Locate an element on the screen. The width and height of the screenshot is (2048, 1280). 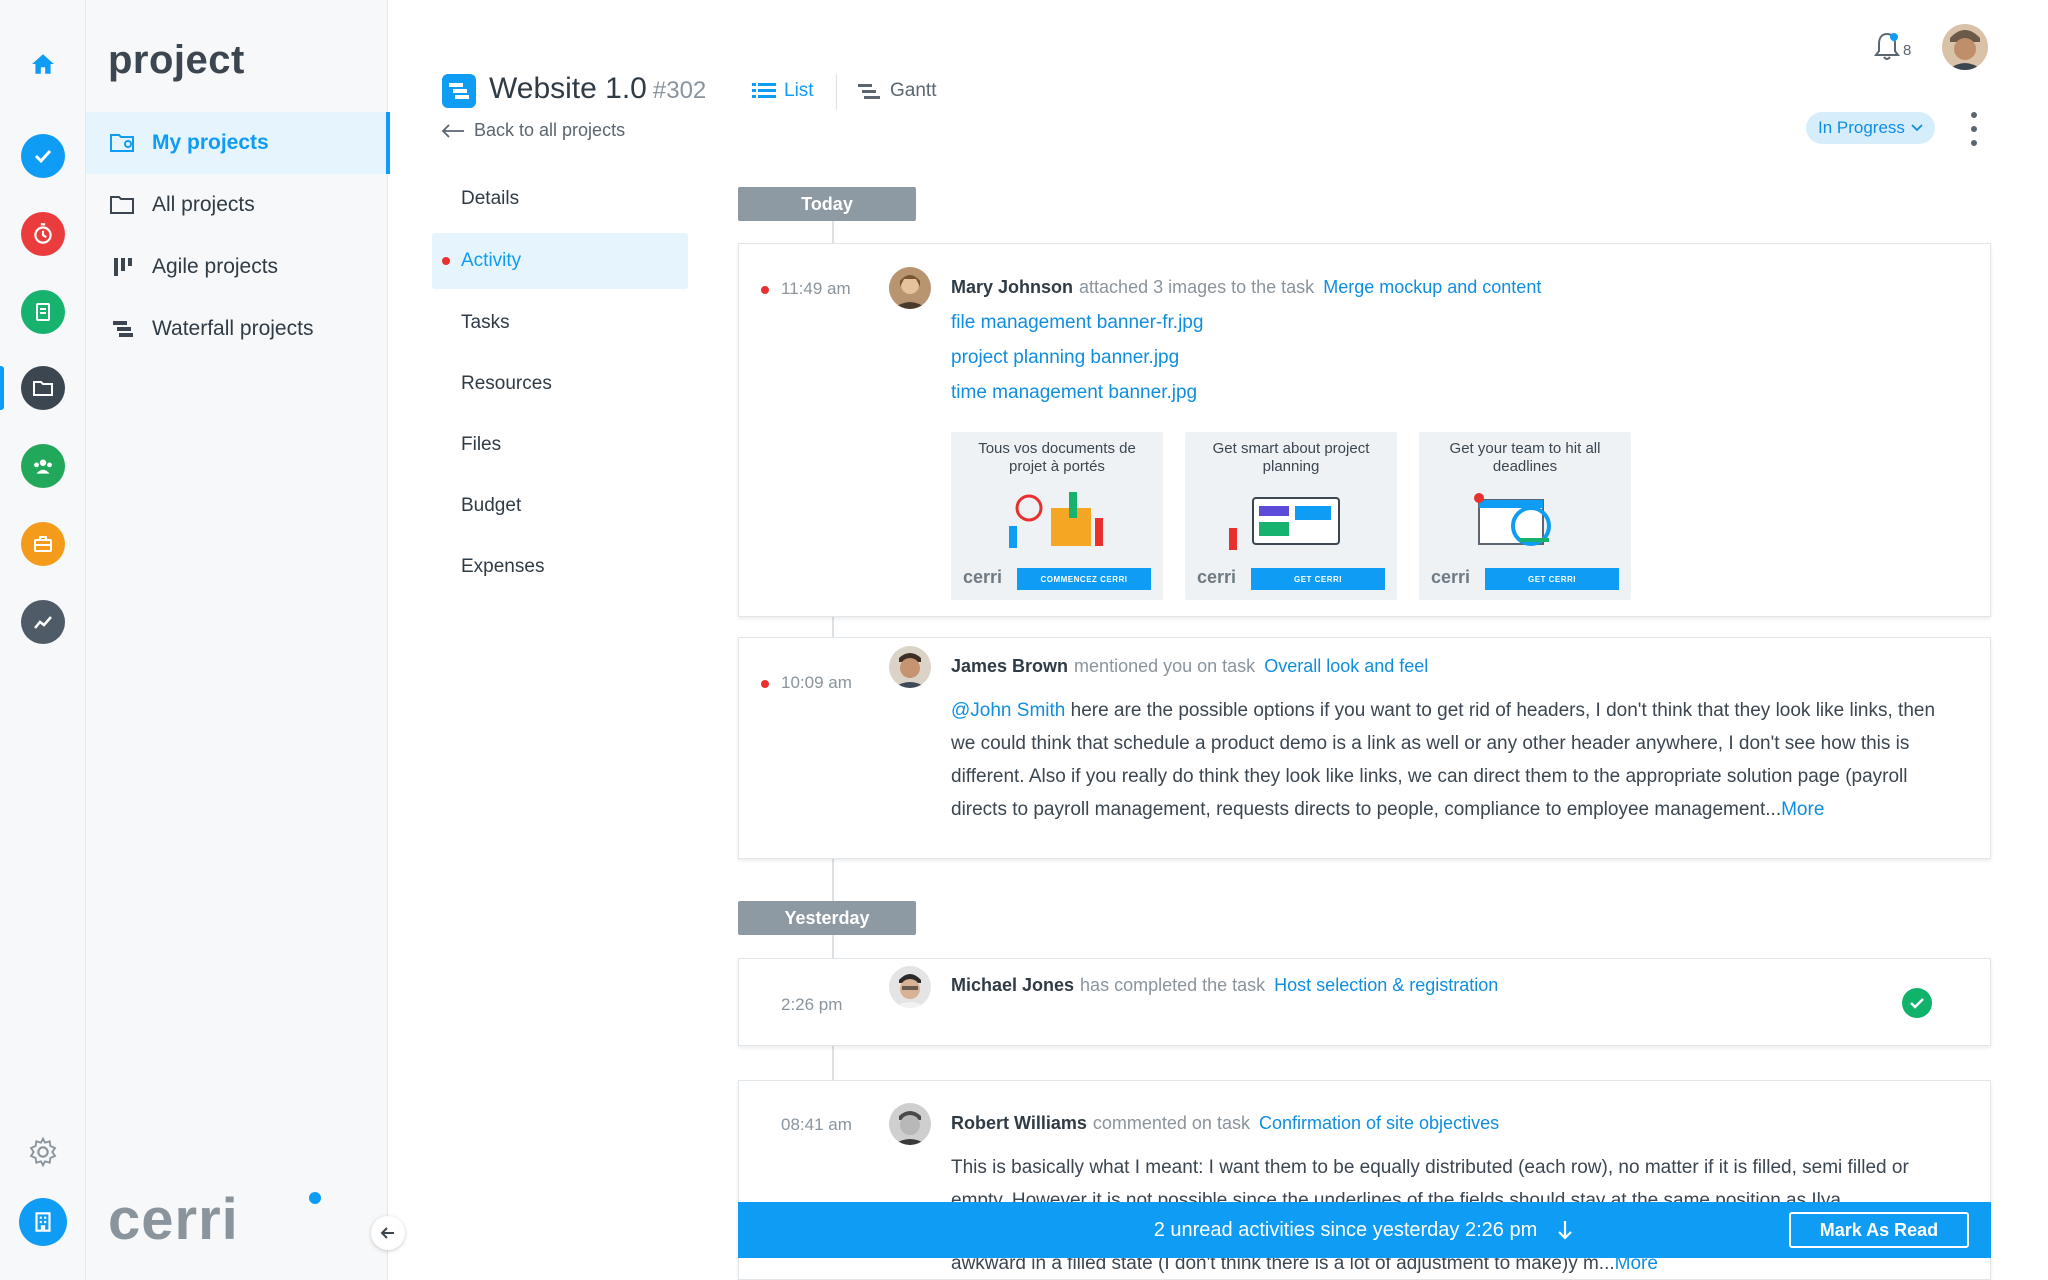
team-icon is located at coordinates (43, 466).